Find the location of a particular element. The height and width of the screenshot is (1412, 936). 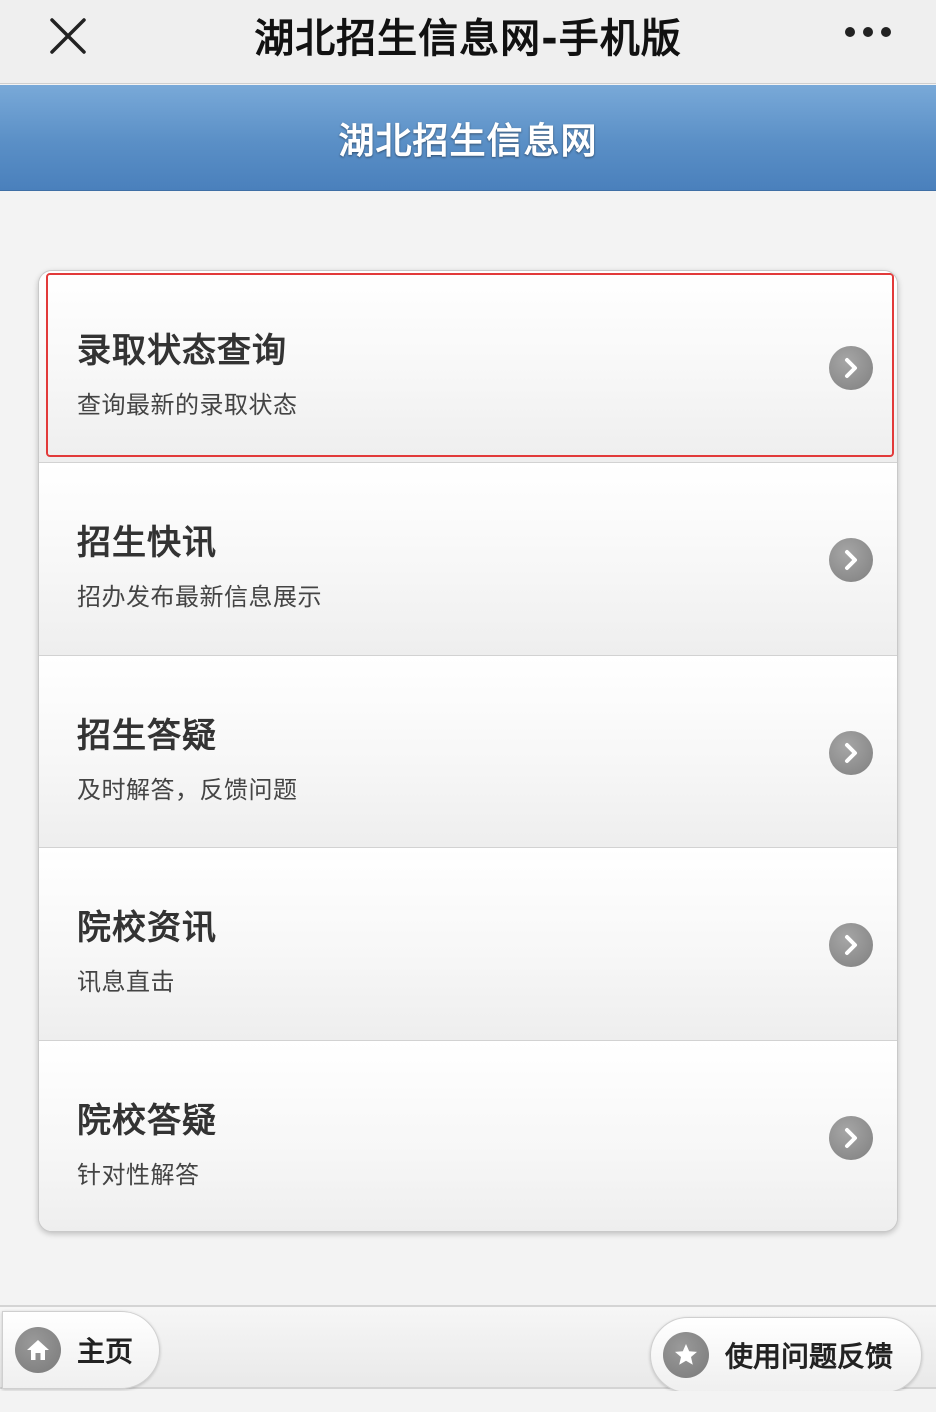

home-button: 主页 is located at coordinates (81, 1350).